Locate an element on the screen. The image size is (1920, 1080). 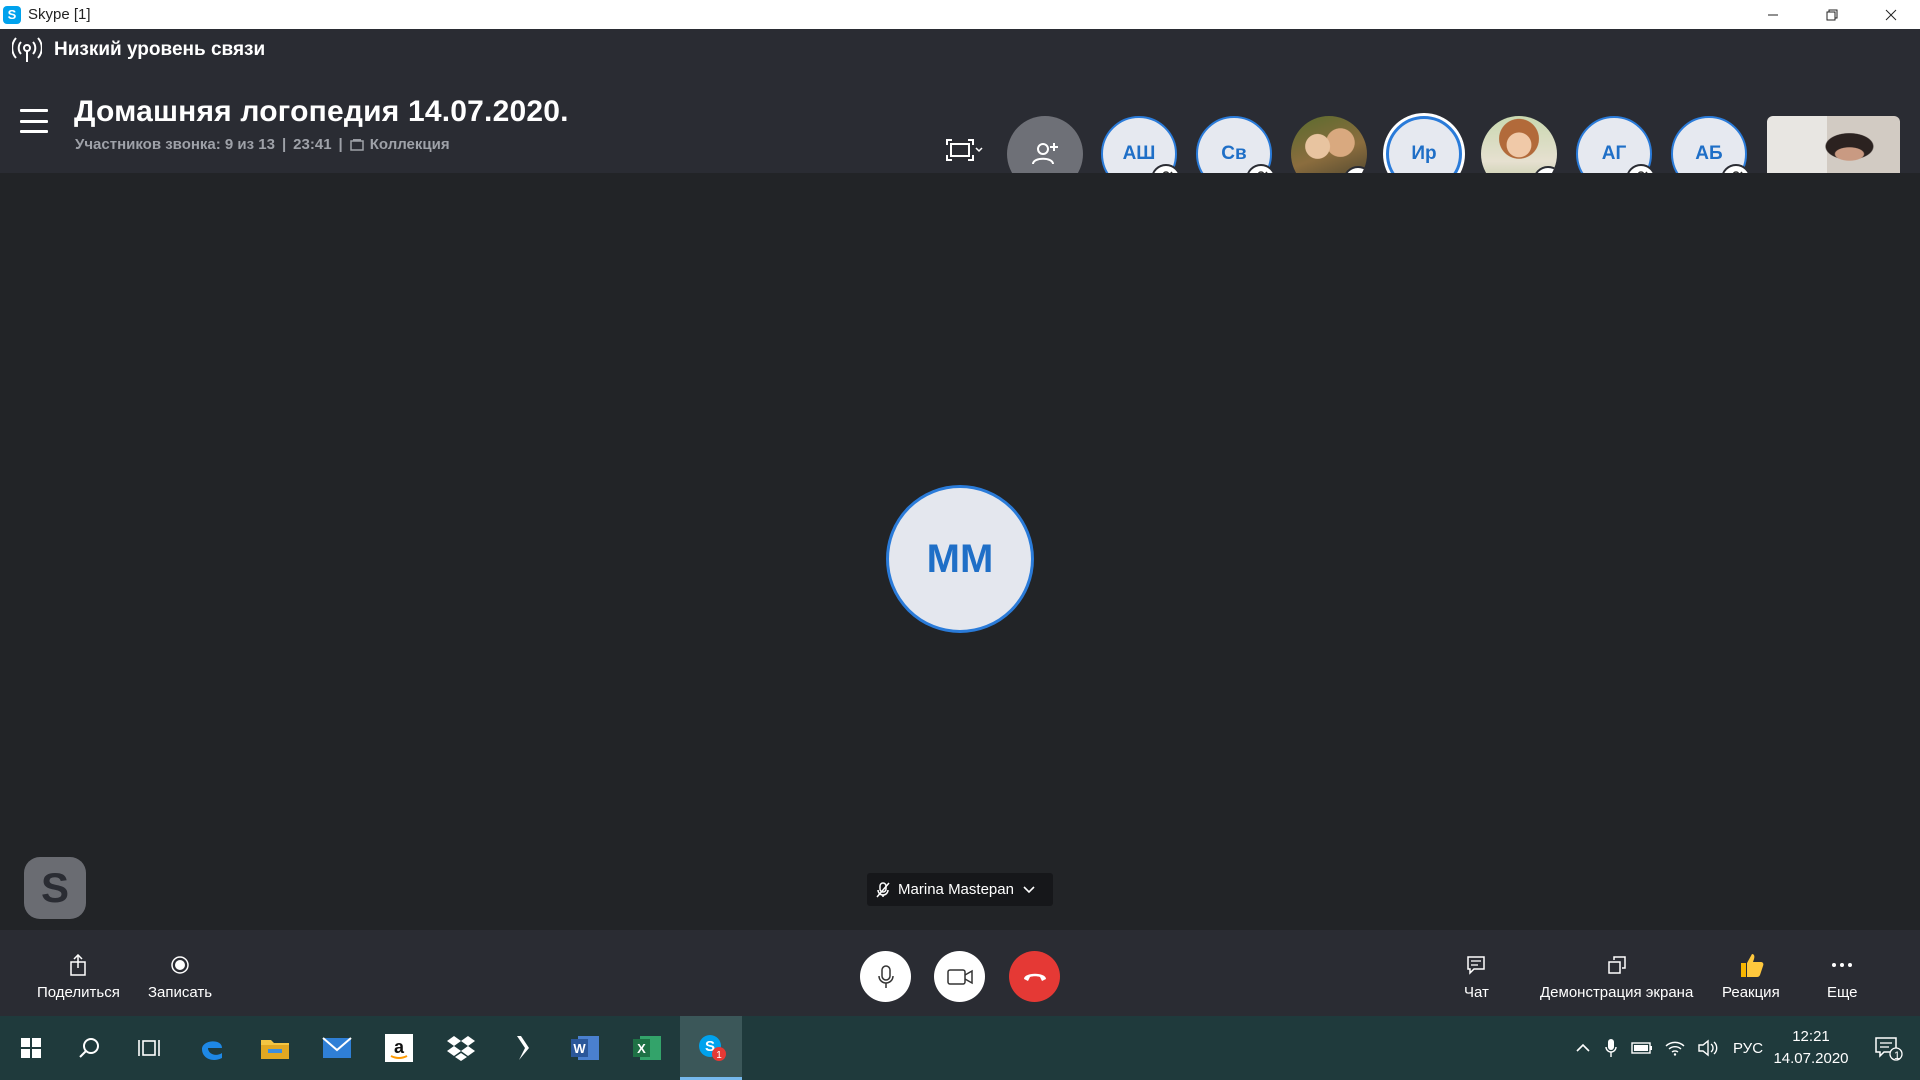
folder-icon is located at coordinates (275, 1049).